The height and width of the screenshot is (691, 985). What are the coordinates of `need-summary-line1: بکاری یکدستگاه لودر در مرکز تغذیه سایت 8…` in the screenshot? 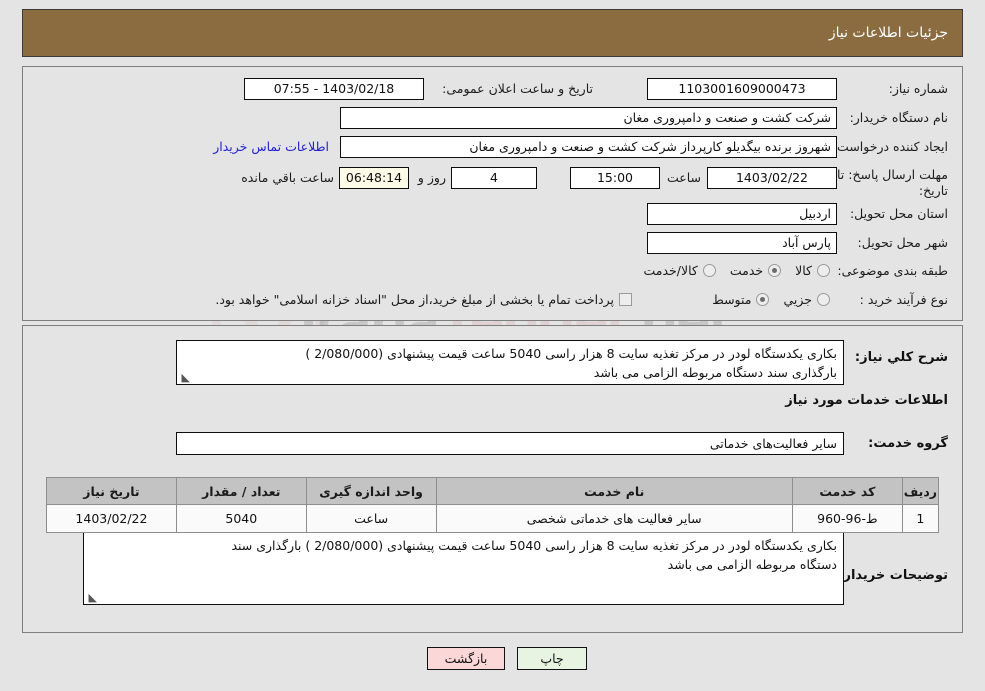 It's located at (571, 353).